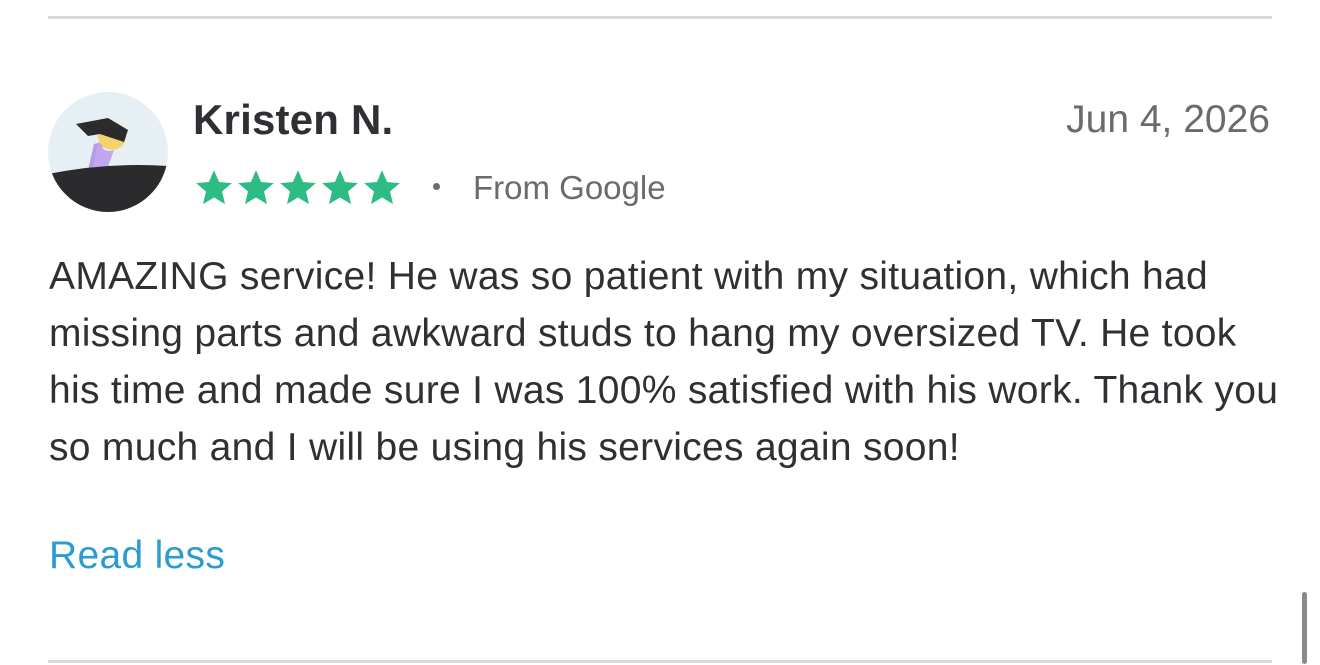  I want to click on reviewer-name: Kristen N., so click(293, 119).